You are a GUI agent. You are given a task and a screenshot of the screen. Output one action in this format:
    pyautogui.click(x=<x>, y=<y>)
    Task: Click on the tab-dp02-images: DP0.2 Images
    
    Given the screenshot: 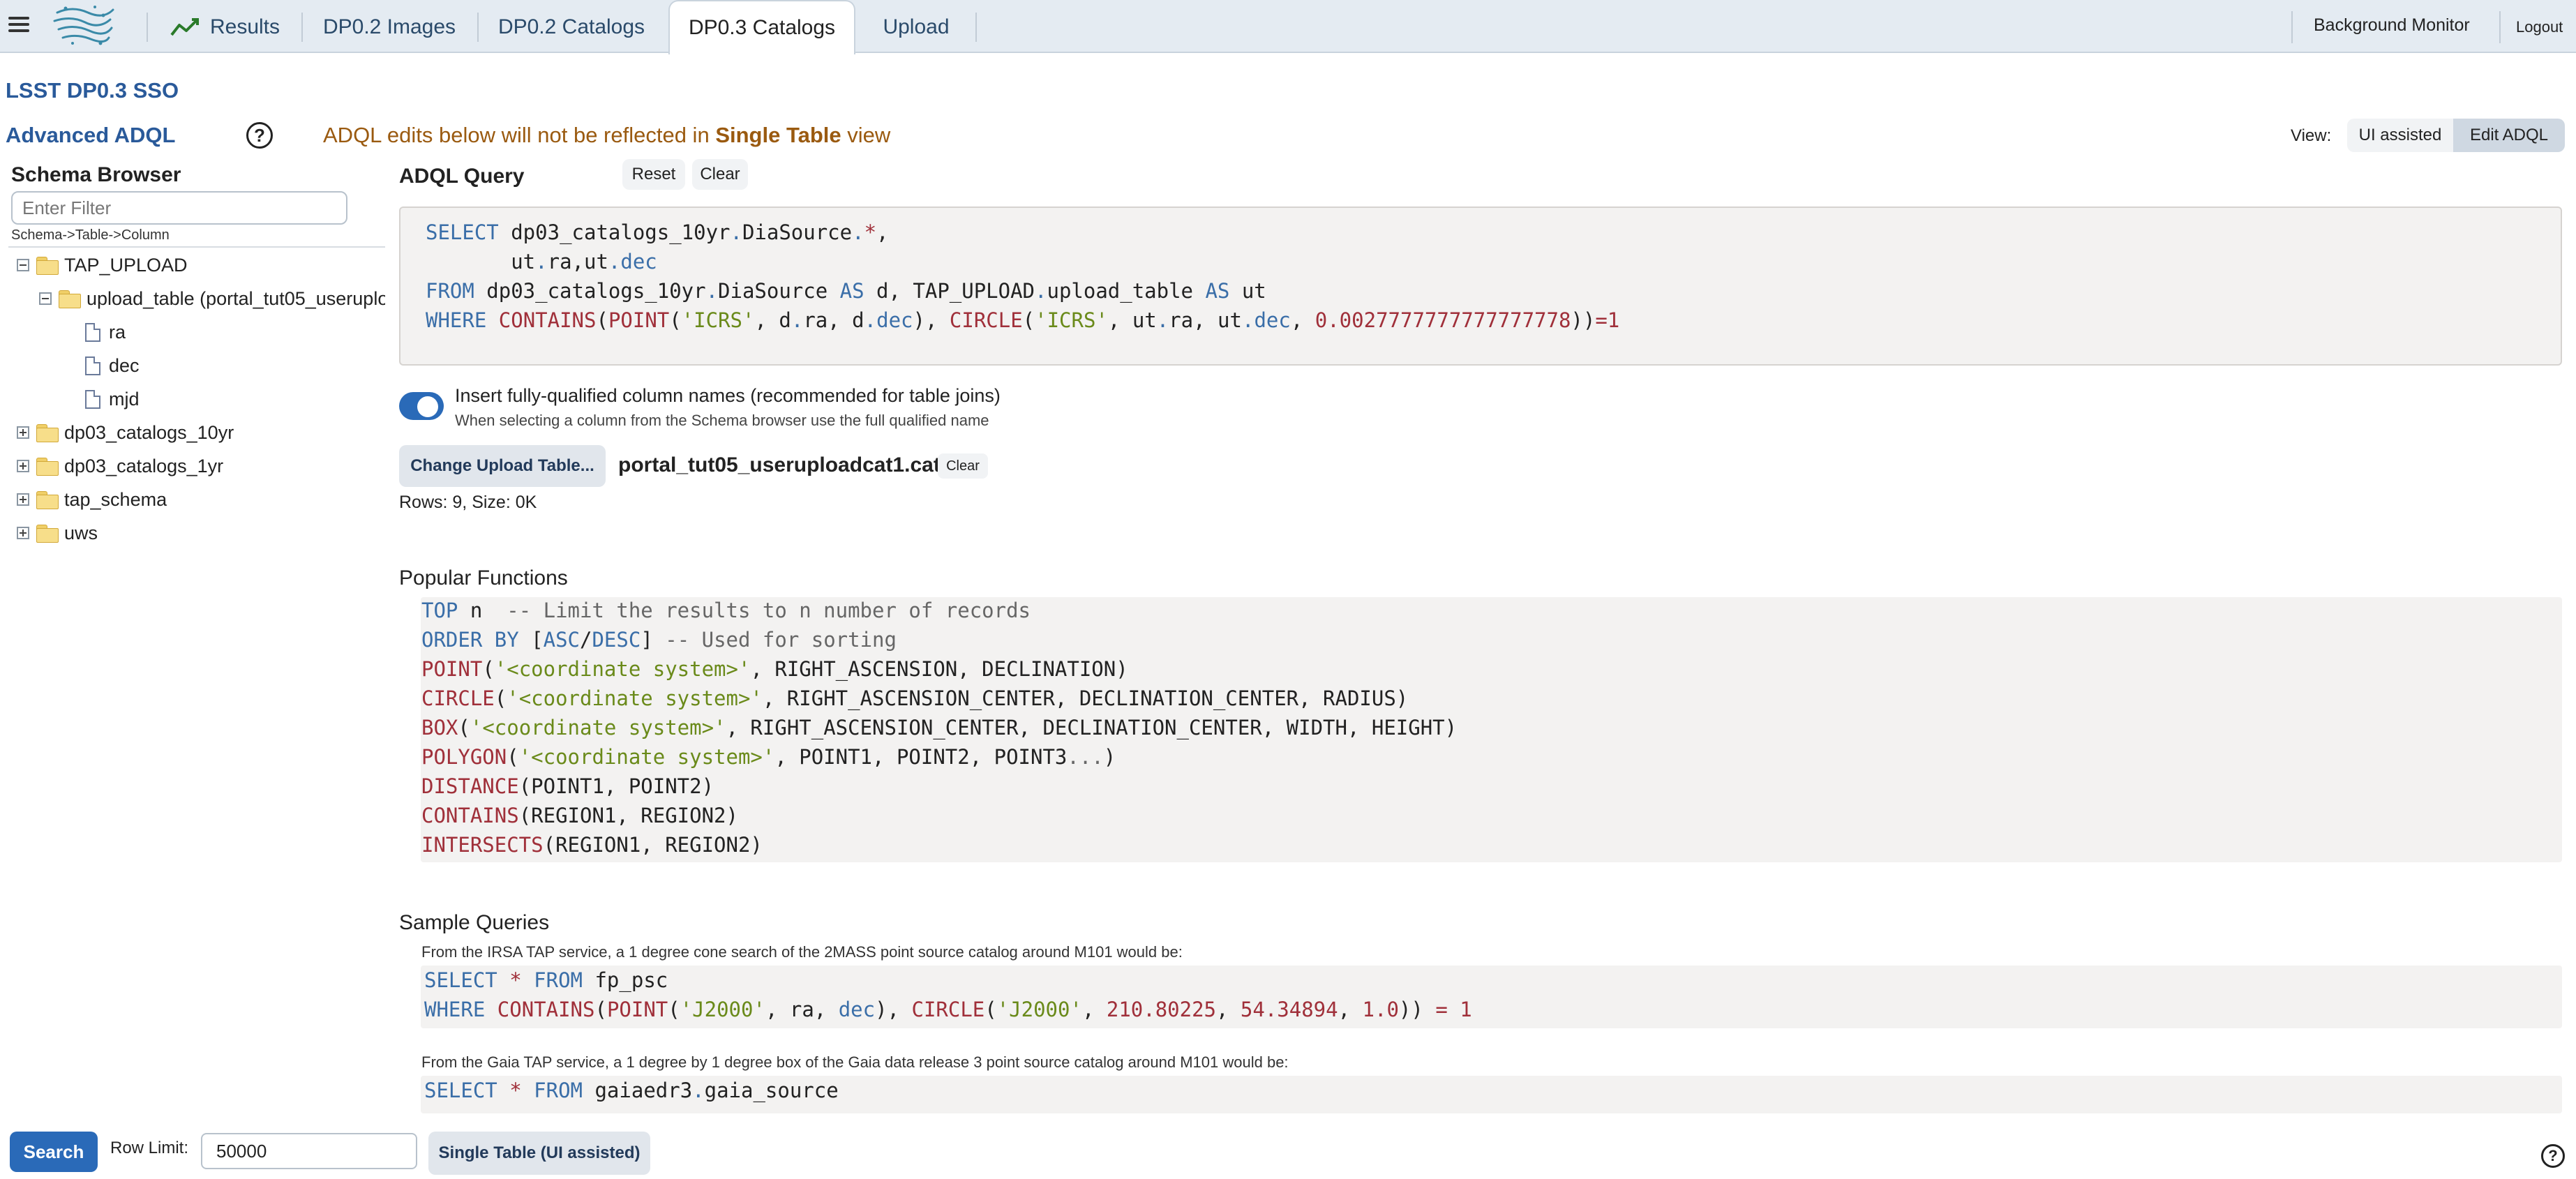 What is the action you would take?
    pyautogui.click(x=389, y=27)
    